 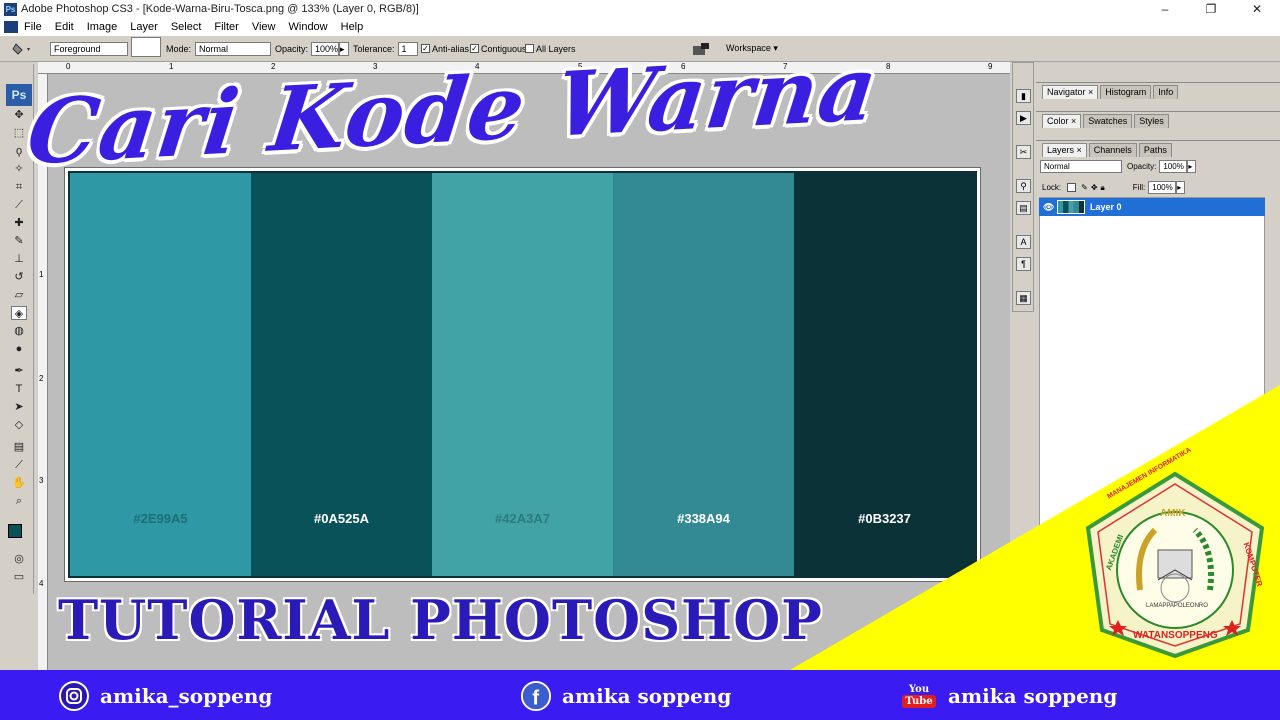 I want to click on actions-panel-icon: ✂, so click(x=1023, y=152).